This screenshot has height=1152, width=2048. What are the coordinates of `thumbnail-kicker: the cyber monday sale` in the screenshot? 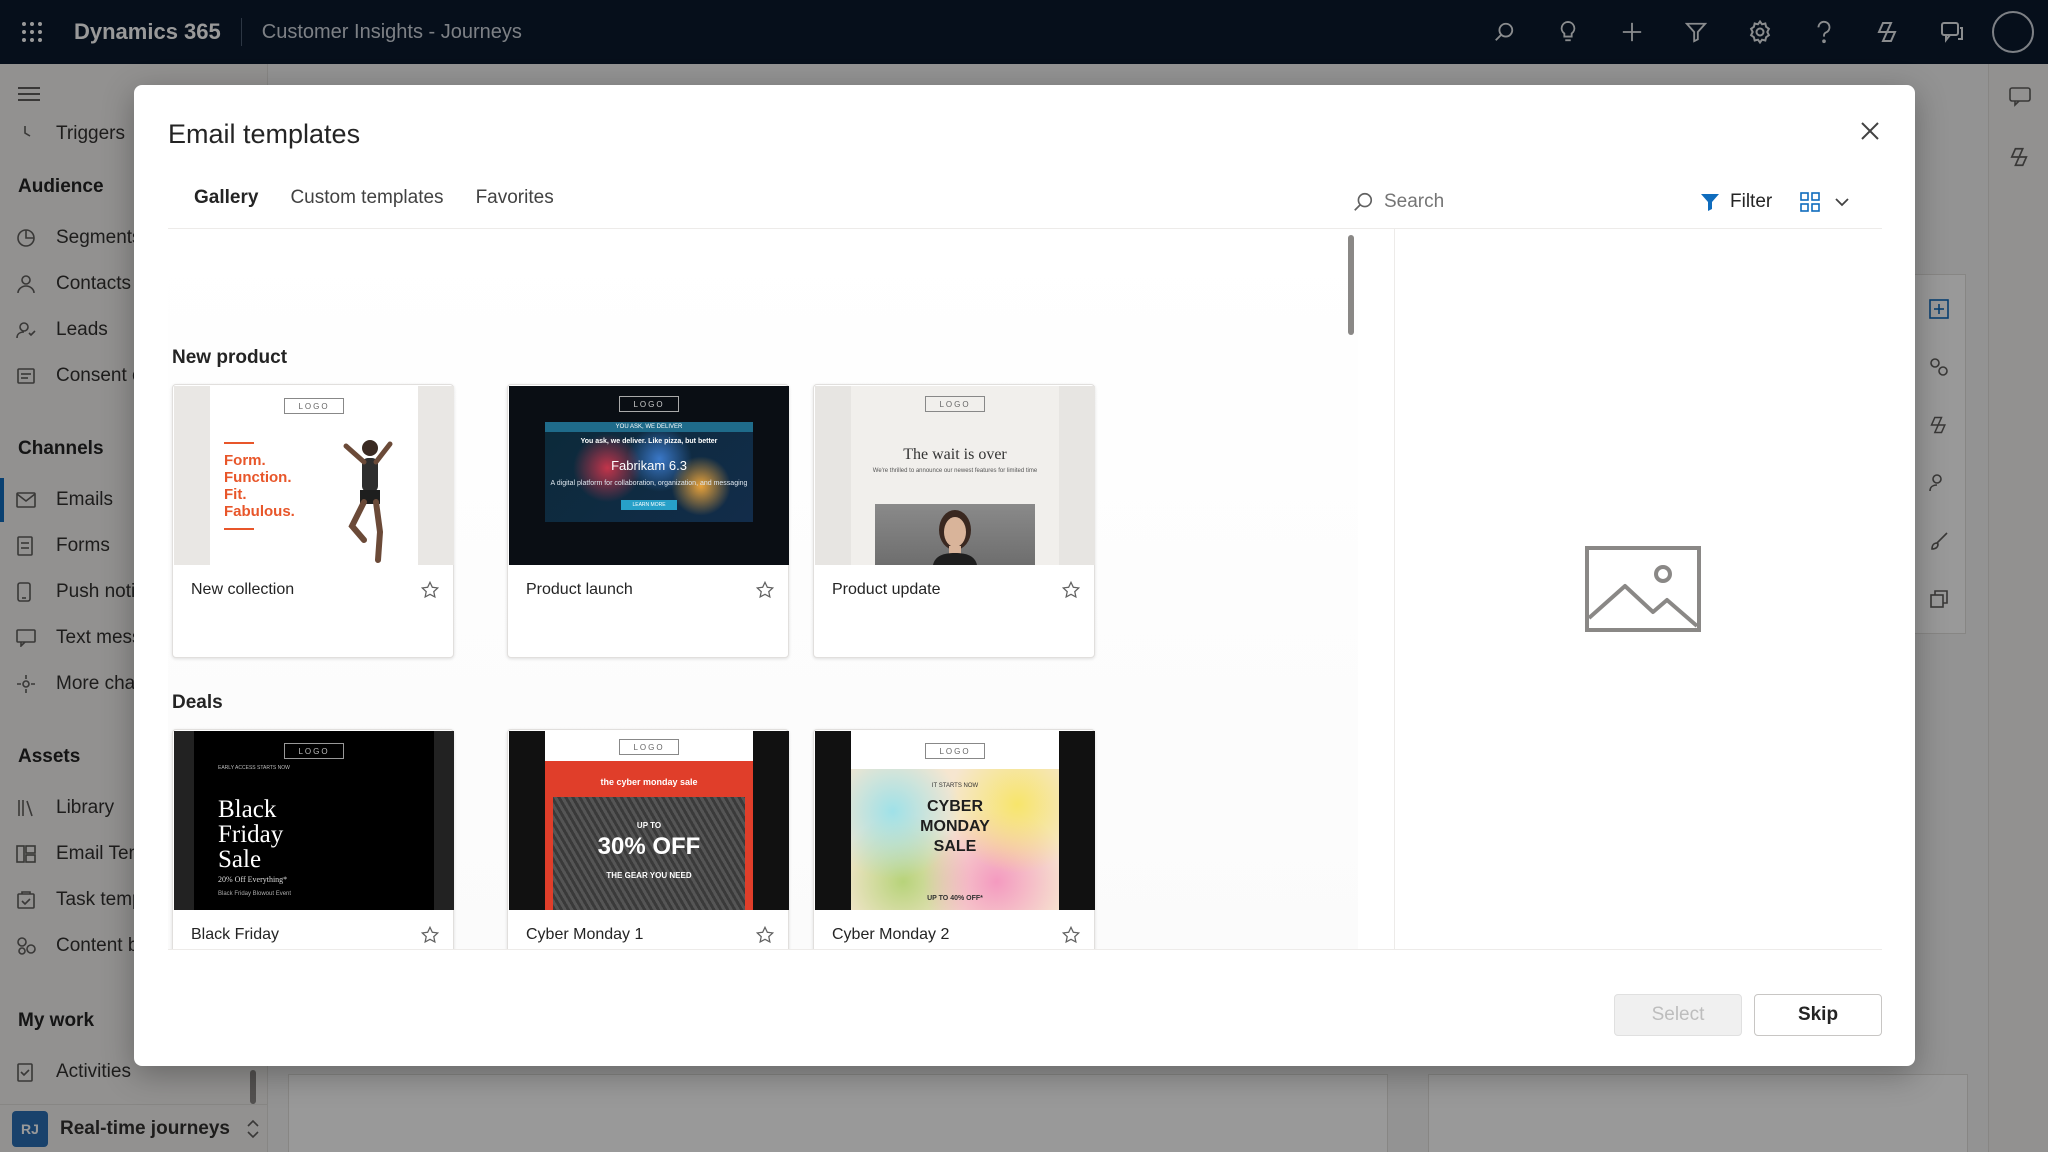 It's located at (649, 782).